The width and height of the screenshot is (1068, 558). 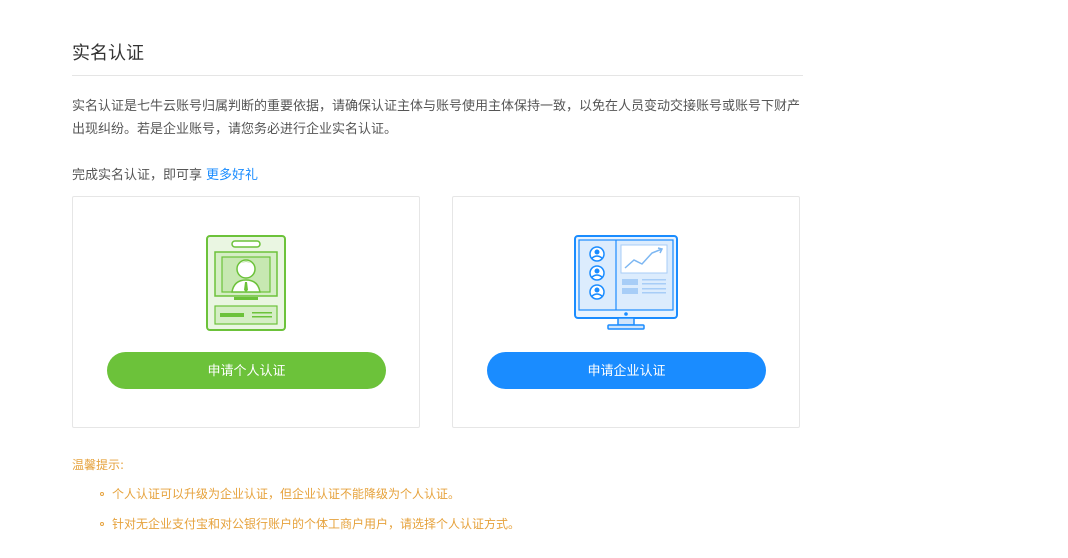 What do you see at coordinates (246, 370) in the screenshot?
I see `apply-personal-auth-button: 申请个人认证` at bounding box center [246, 370].